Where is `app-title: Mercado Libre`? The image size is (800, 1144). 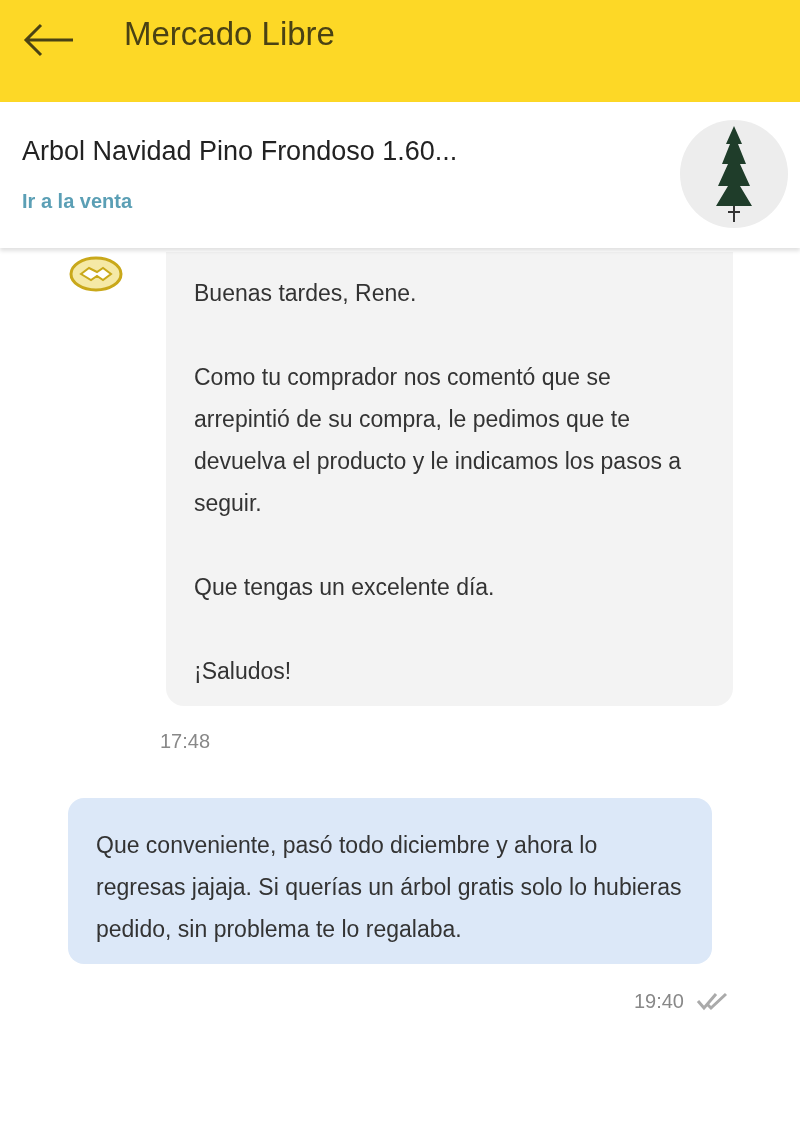 app-title: Mercado Libre is located at coordinates (229, 34).